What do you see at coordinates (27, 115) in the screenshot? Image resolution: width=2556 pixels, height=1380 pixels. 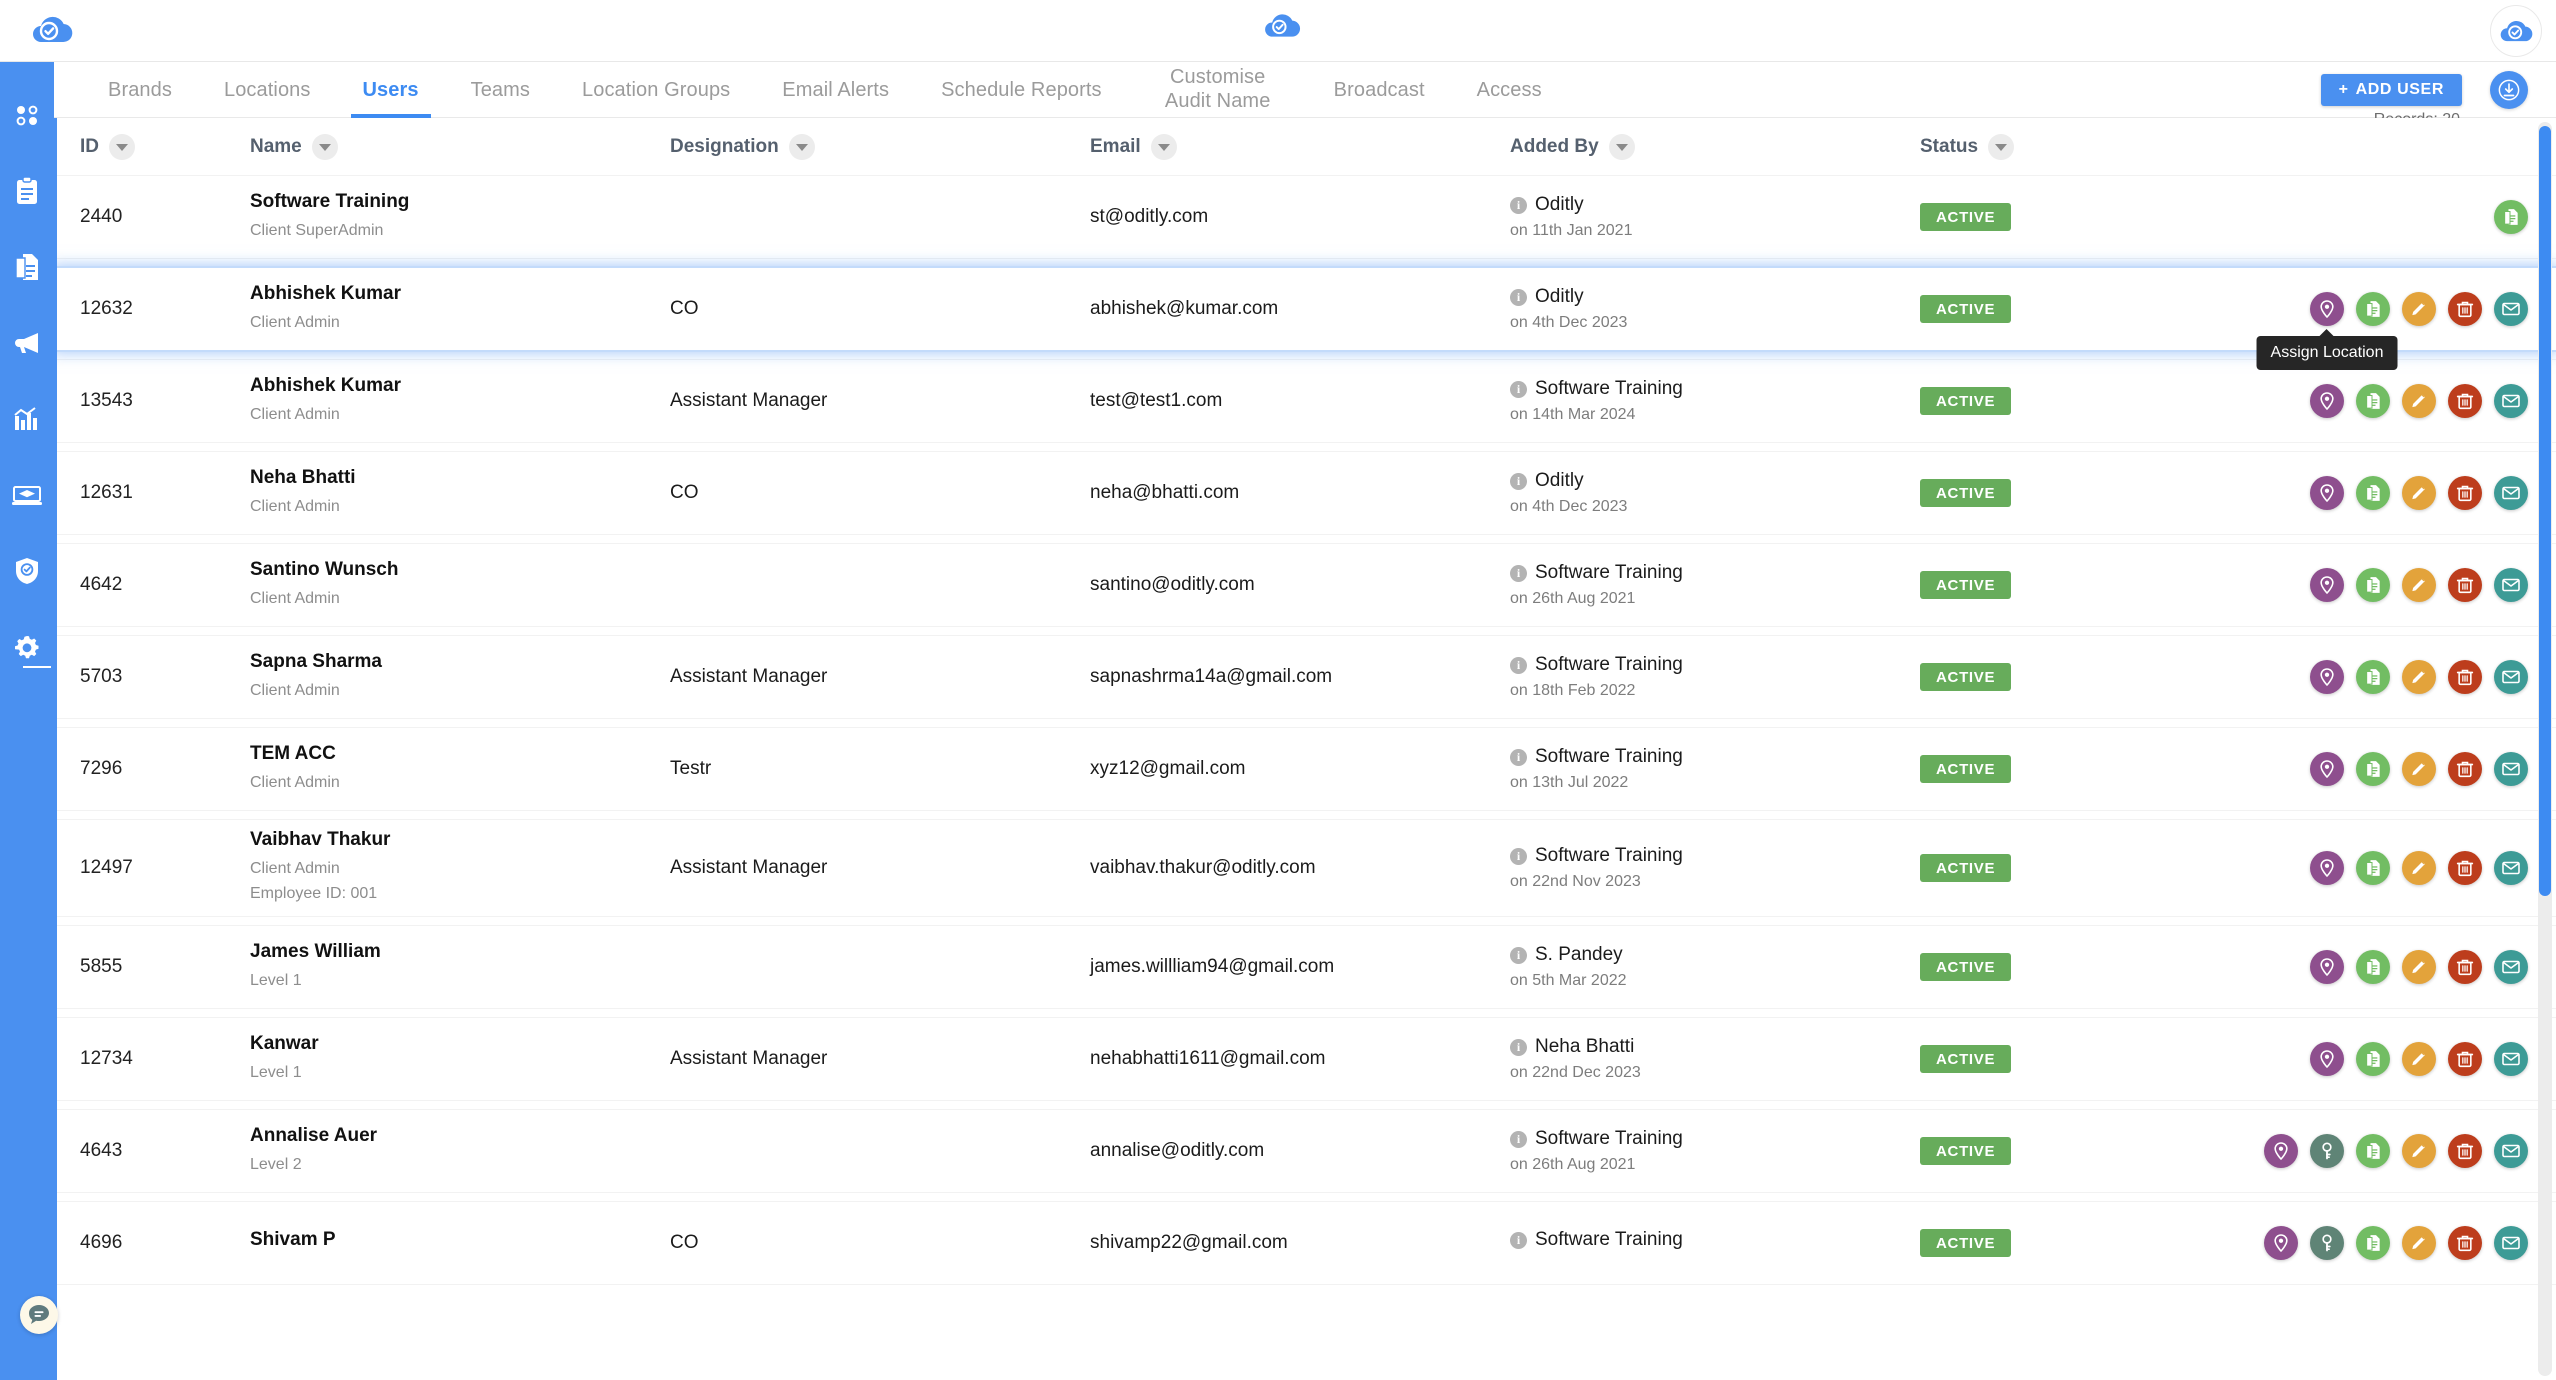 I see `sidebar-item-dashboard` at bounding box center [27, 115].